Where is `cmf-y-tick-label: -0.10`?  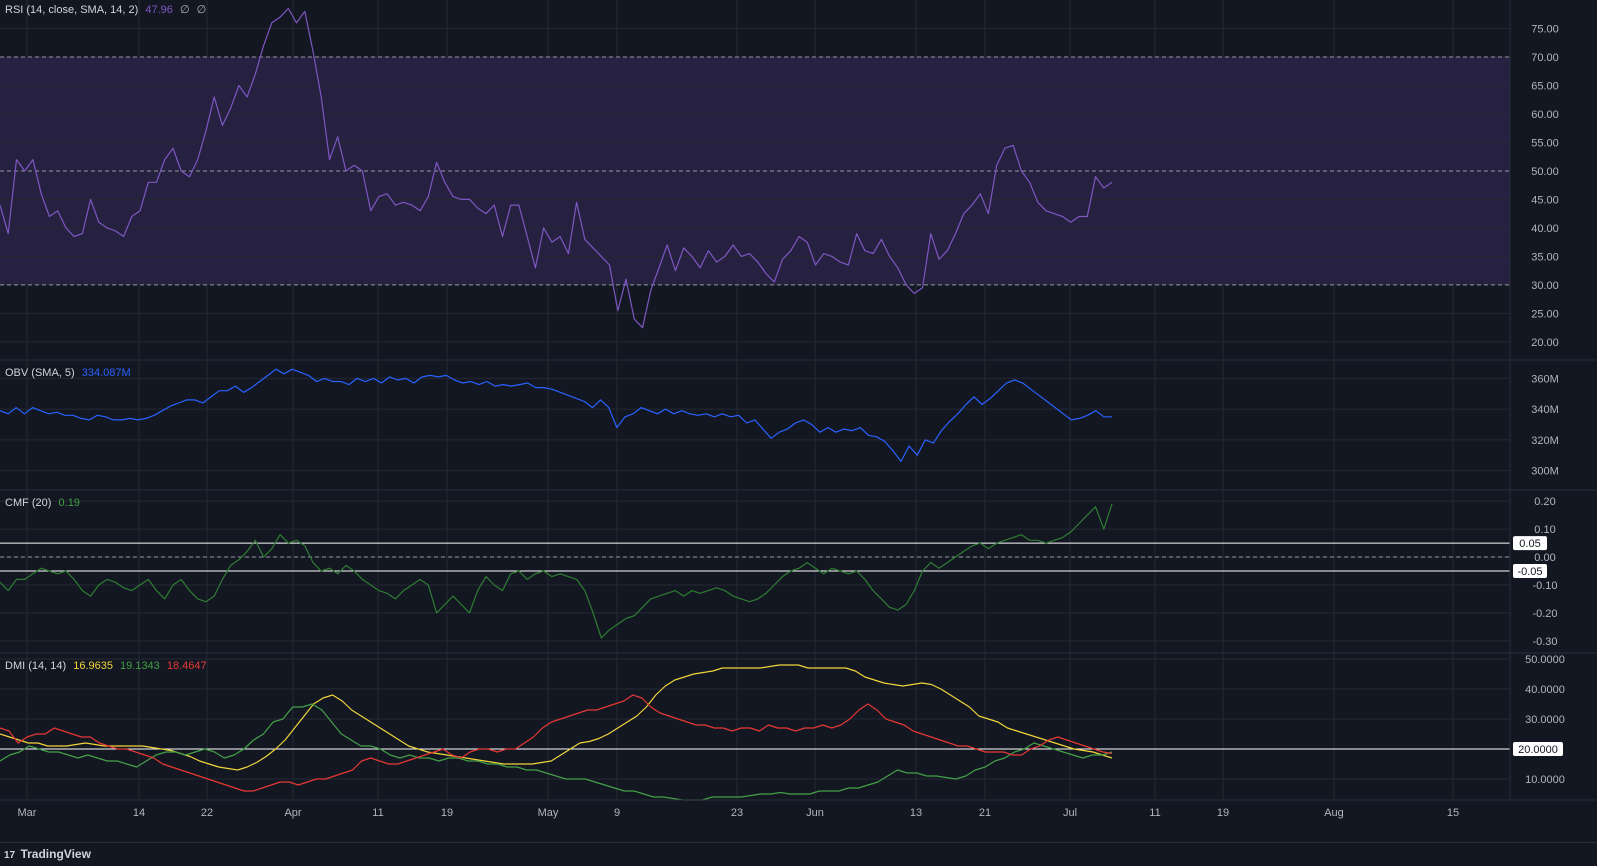
cmf-y-tick-label: -0.10 is located at coordinates (1544, 586).